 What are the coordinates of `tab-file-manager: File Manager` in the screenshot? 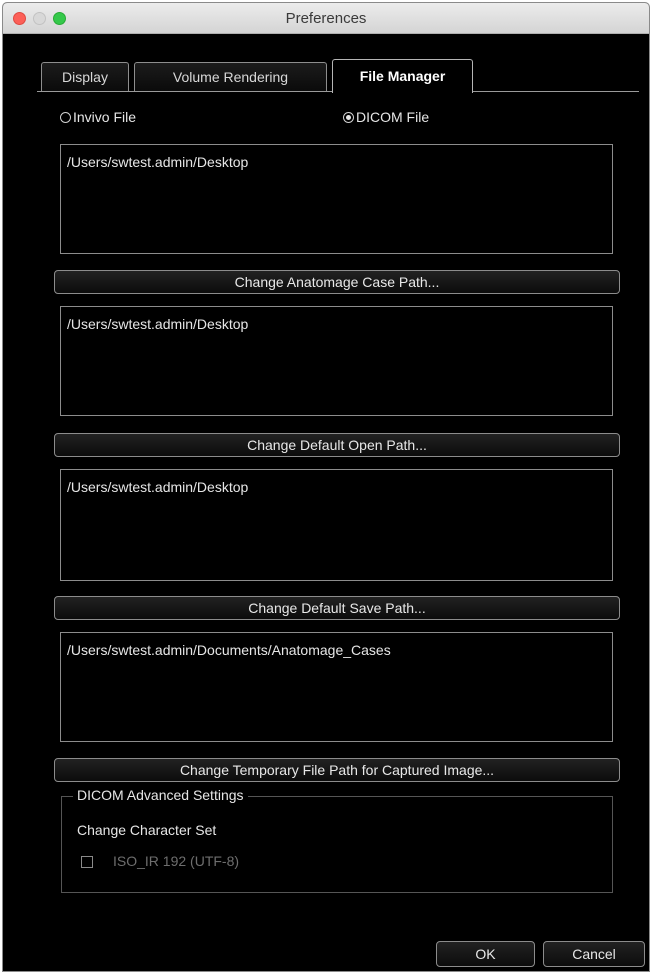 It's located at (402, 76).